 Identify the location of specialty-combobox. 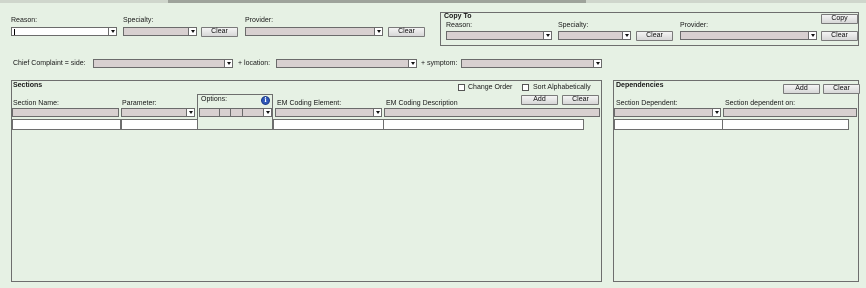
(160, 31).